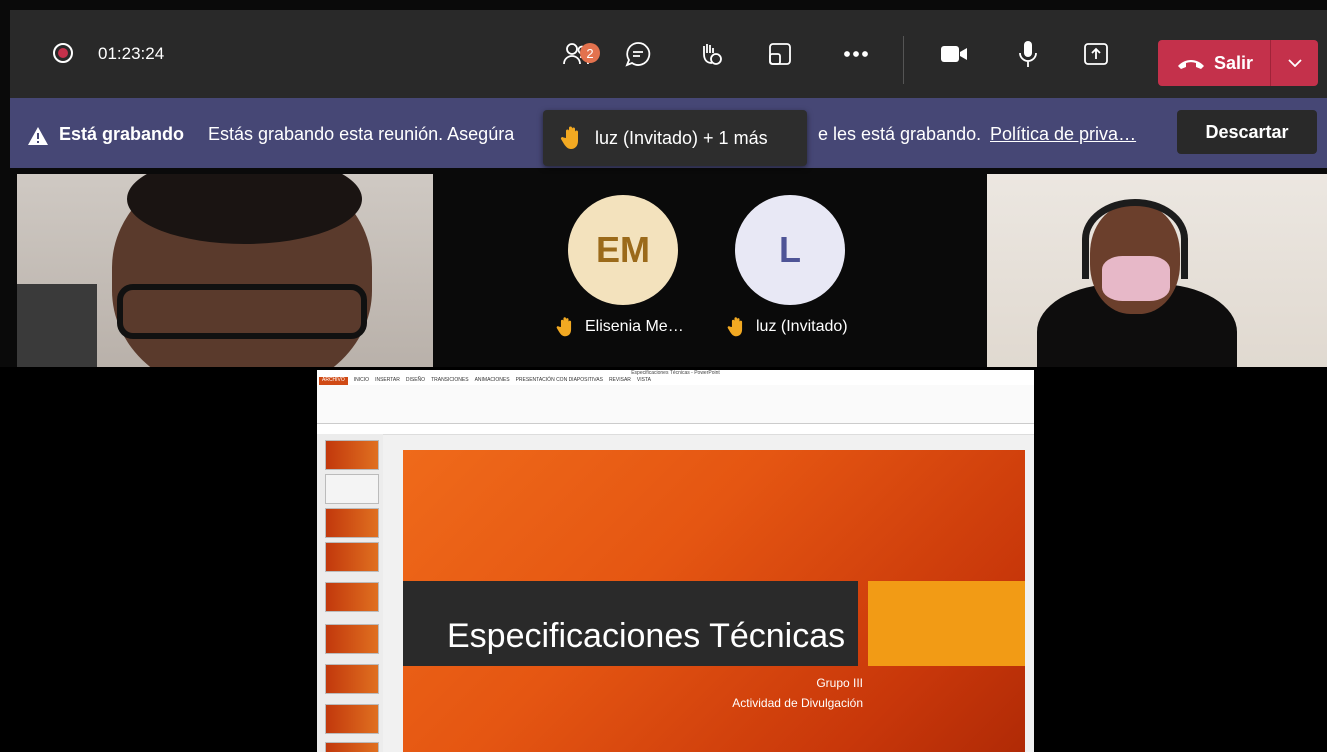  What do you see at coordinates (623, 250) in the screenshot?
I see `avatar: EM` at bounding box center [623, 250].